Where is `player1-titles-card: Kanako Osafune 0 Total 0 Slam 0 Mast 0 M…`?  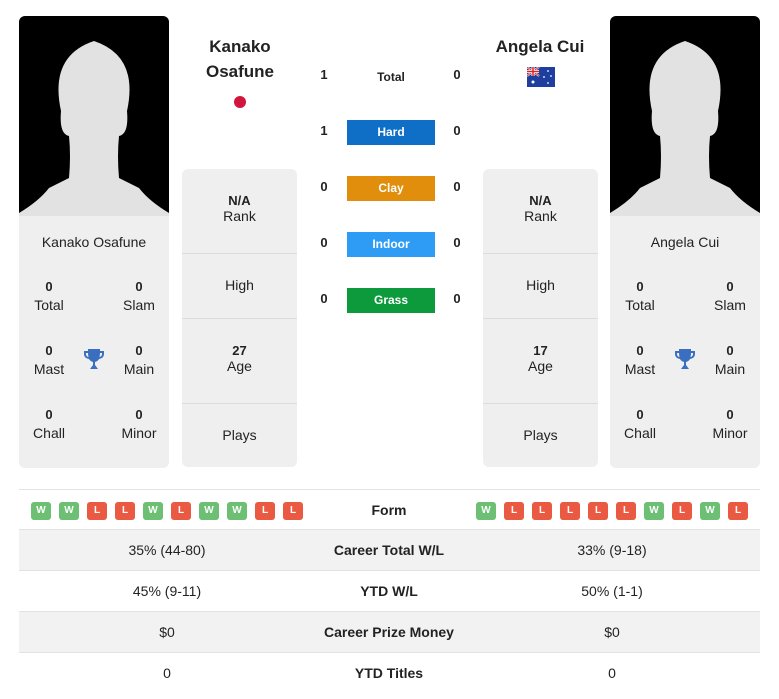
player1-titles-card: Kanako Osafune 0 Total 0 Slam 0 Mast 0 M… is located at coordinates (94, 342).